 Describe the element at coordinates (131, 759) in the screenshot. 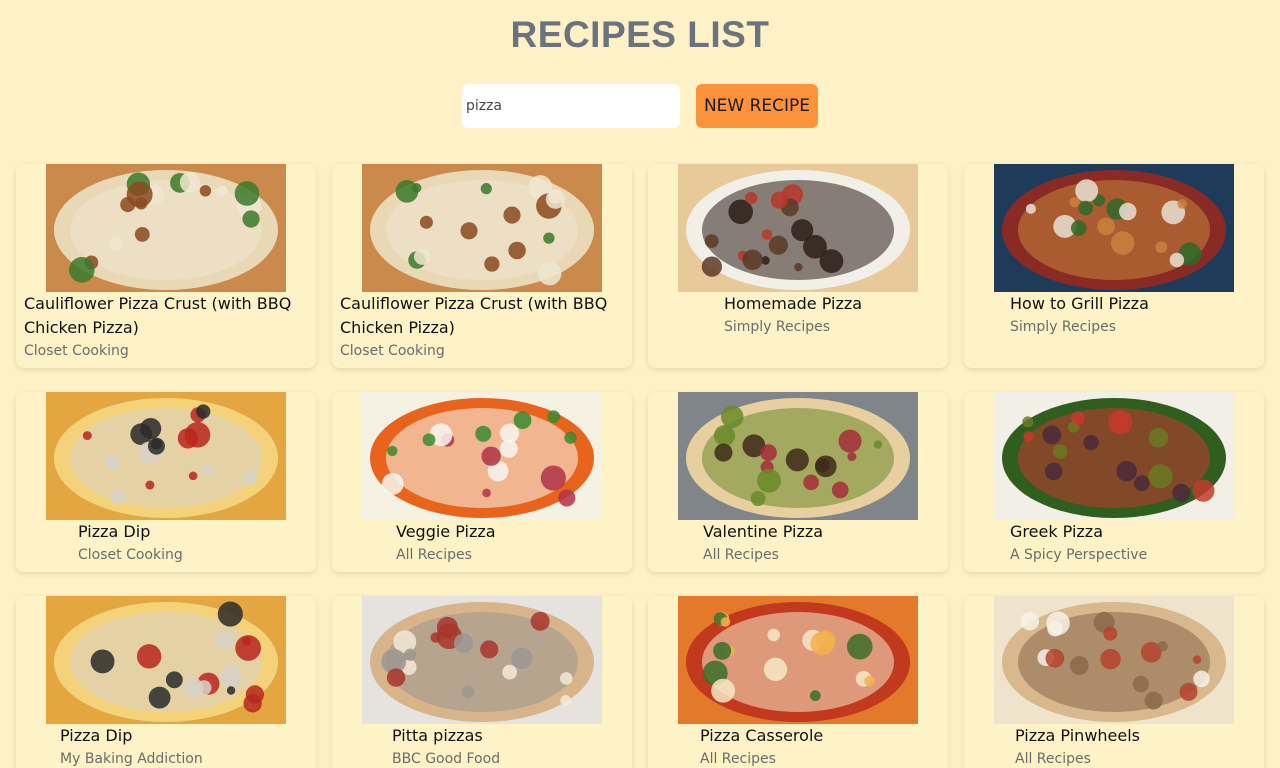

I see `recipe-source: My Baking Addiction` at that location.